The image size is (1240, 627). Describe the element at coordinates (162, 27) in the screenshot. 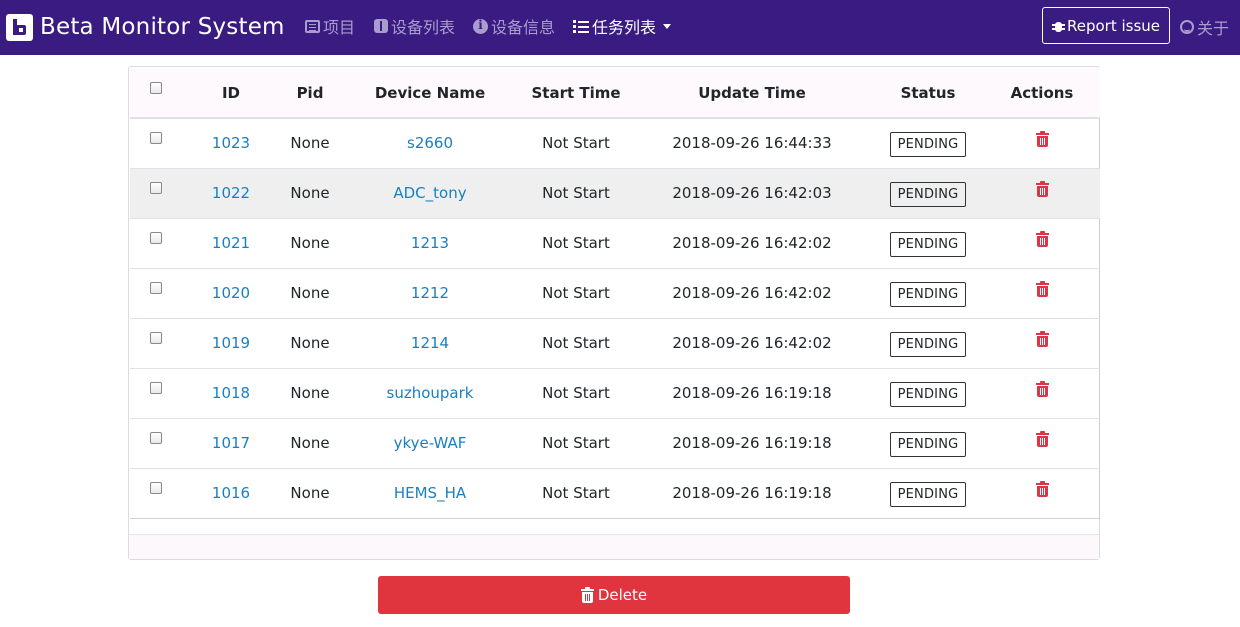

I see `brand-title: Beta Monitor System` at that location.